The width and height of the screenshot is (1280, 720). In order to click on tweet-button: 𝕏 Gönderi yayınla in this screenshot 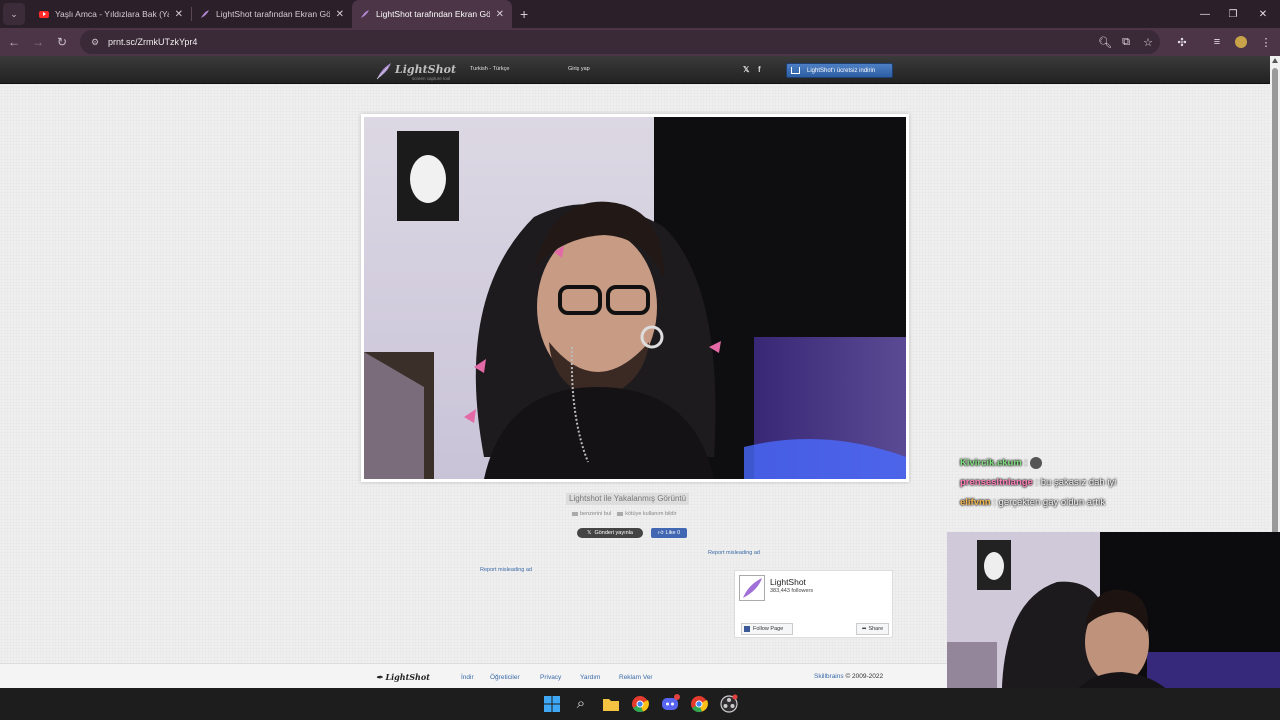, I will do `click(610, 533)`.